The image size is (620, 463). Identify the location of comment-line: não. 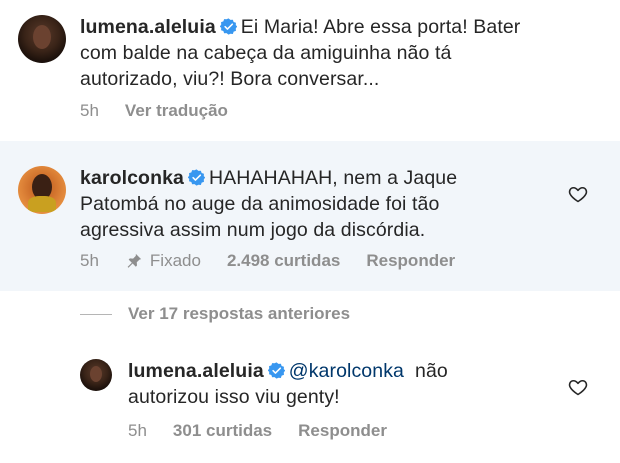
(431, 371).